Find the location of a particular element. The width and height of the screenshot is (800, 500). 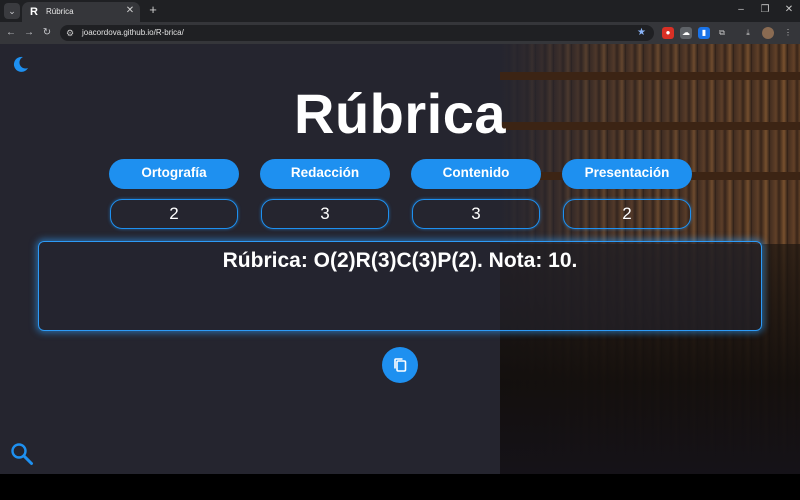

reload-icon: ↻ is located at coordinates (47, 33).